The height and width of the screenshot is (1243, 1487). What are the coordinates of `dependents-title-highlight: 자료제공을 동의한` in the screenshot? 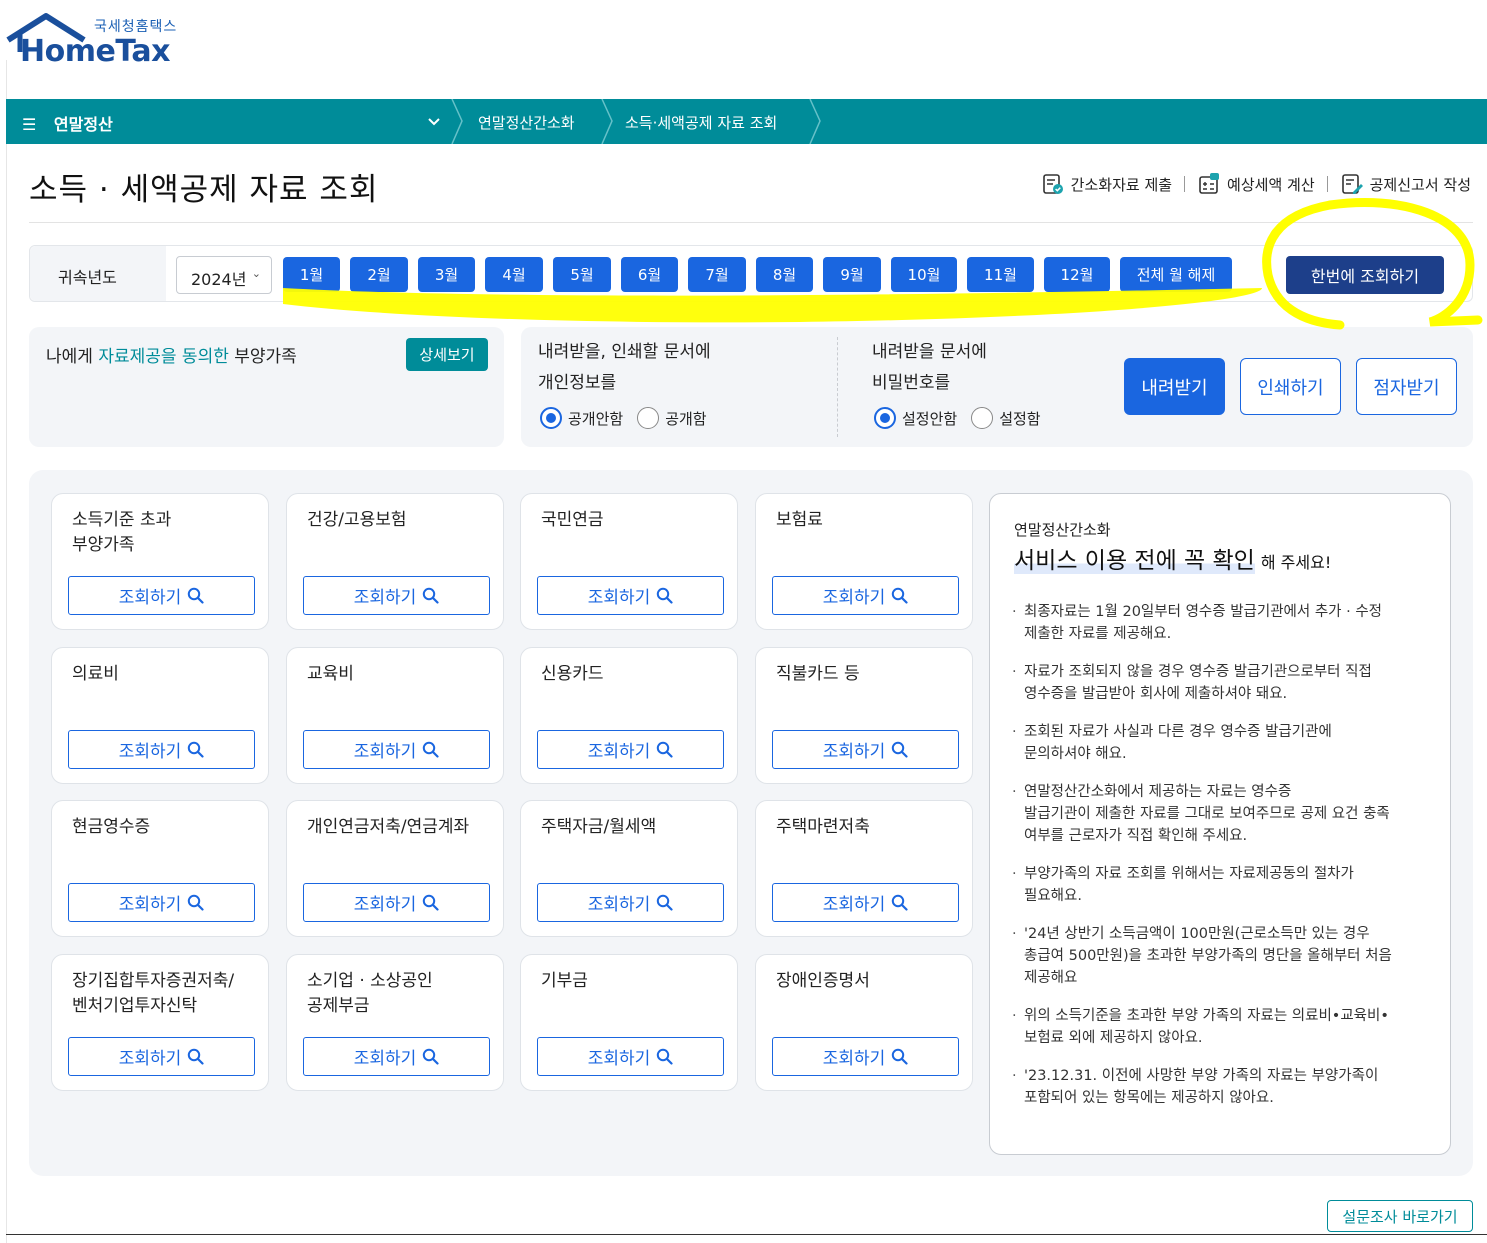 It's located at (163, 357).